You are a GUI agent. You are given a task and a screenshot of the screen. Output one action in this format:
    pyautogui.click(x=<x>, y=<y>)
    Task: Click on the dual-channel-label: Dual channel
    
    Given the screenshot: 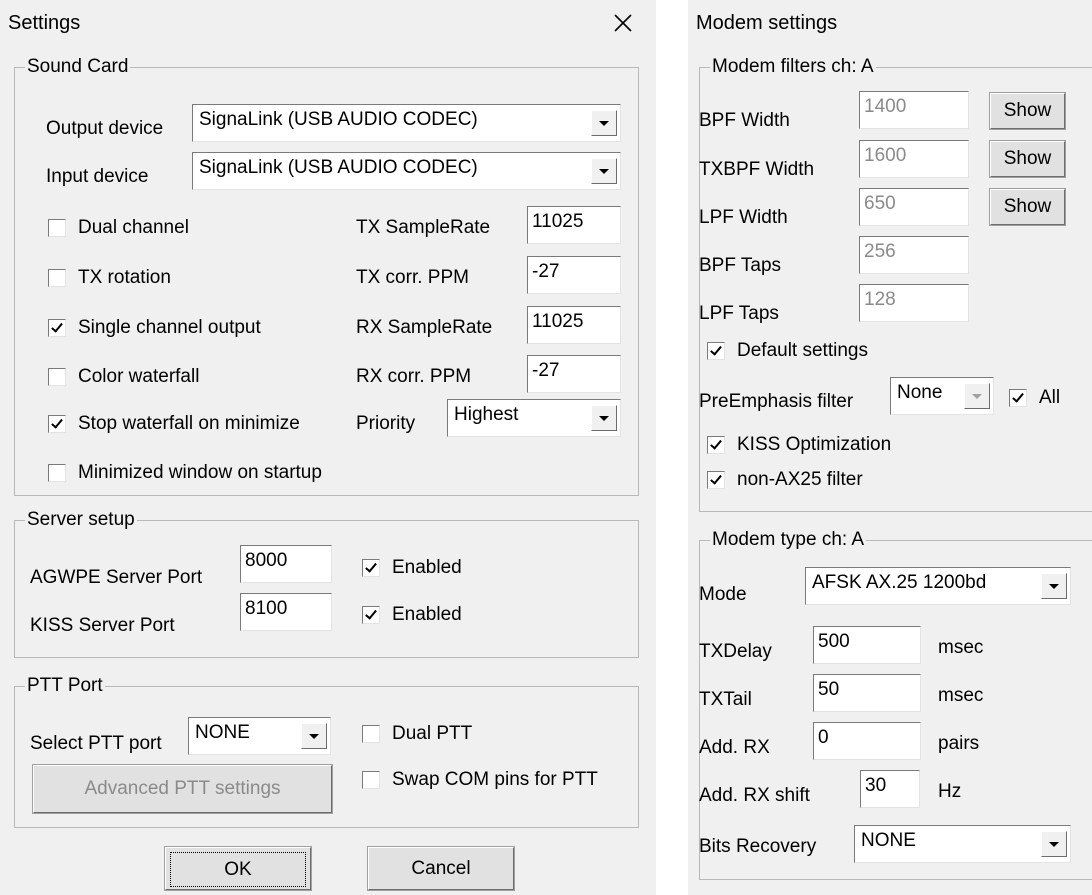 What is the action you would take?
    pyautogui.click(x=133, y=227)
    